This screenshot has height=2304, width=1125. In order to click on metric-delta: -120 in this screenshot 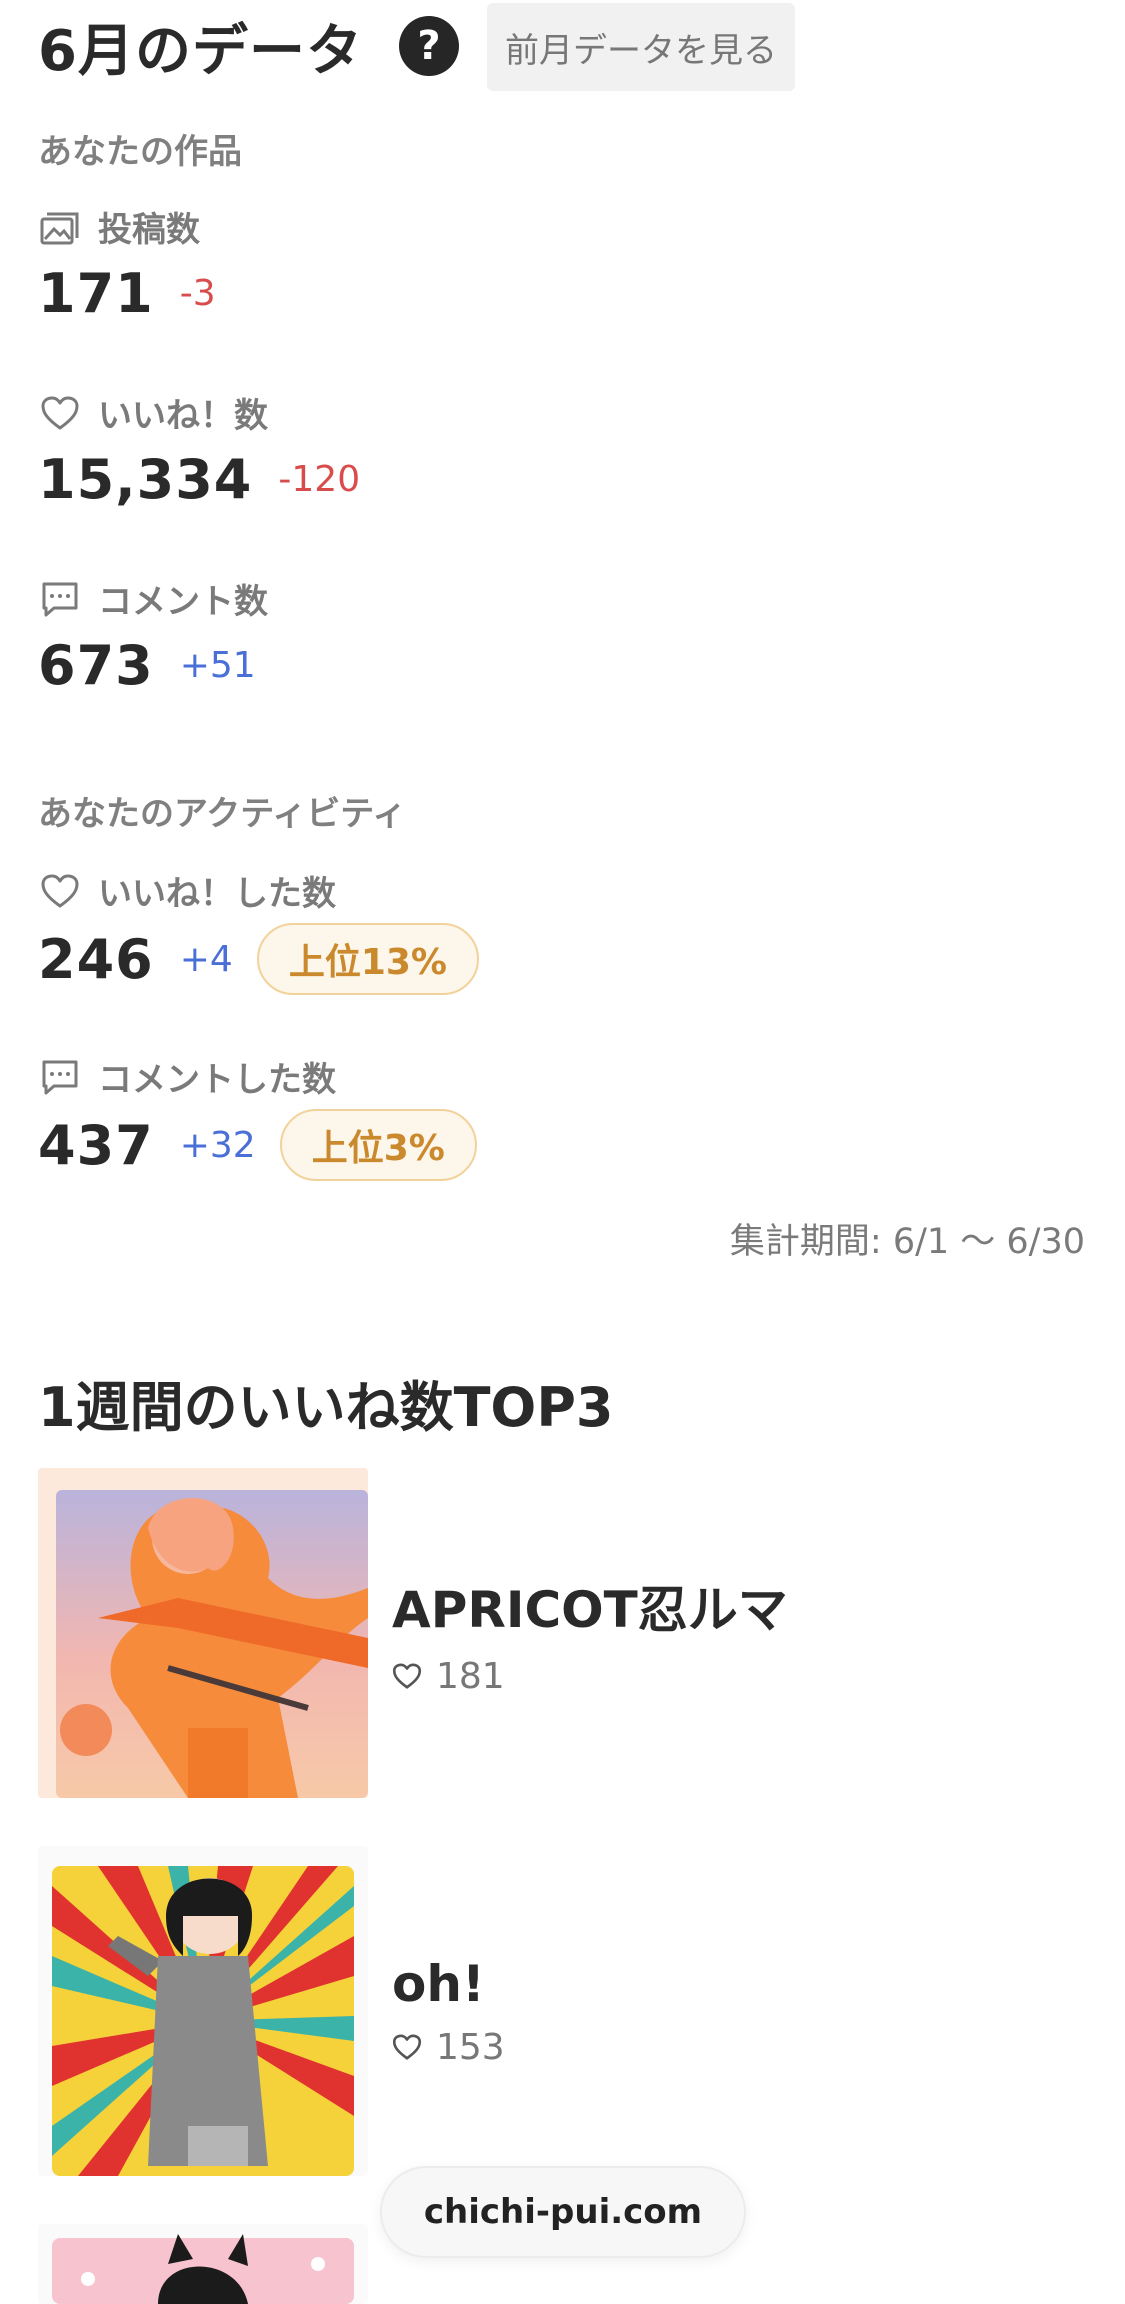, I will do `click(319, 479)`.